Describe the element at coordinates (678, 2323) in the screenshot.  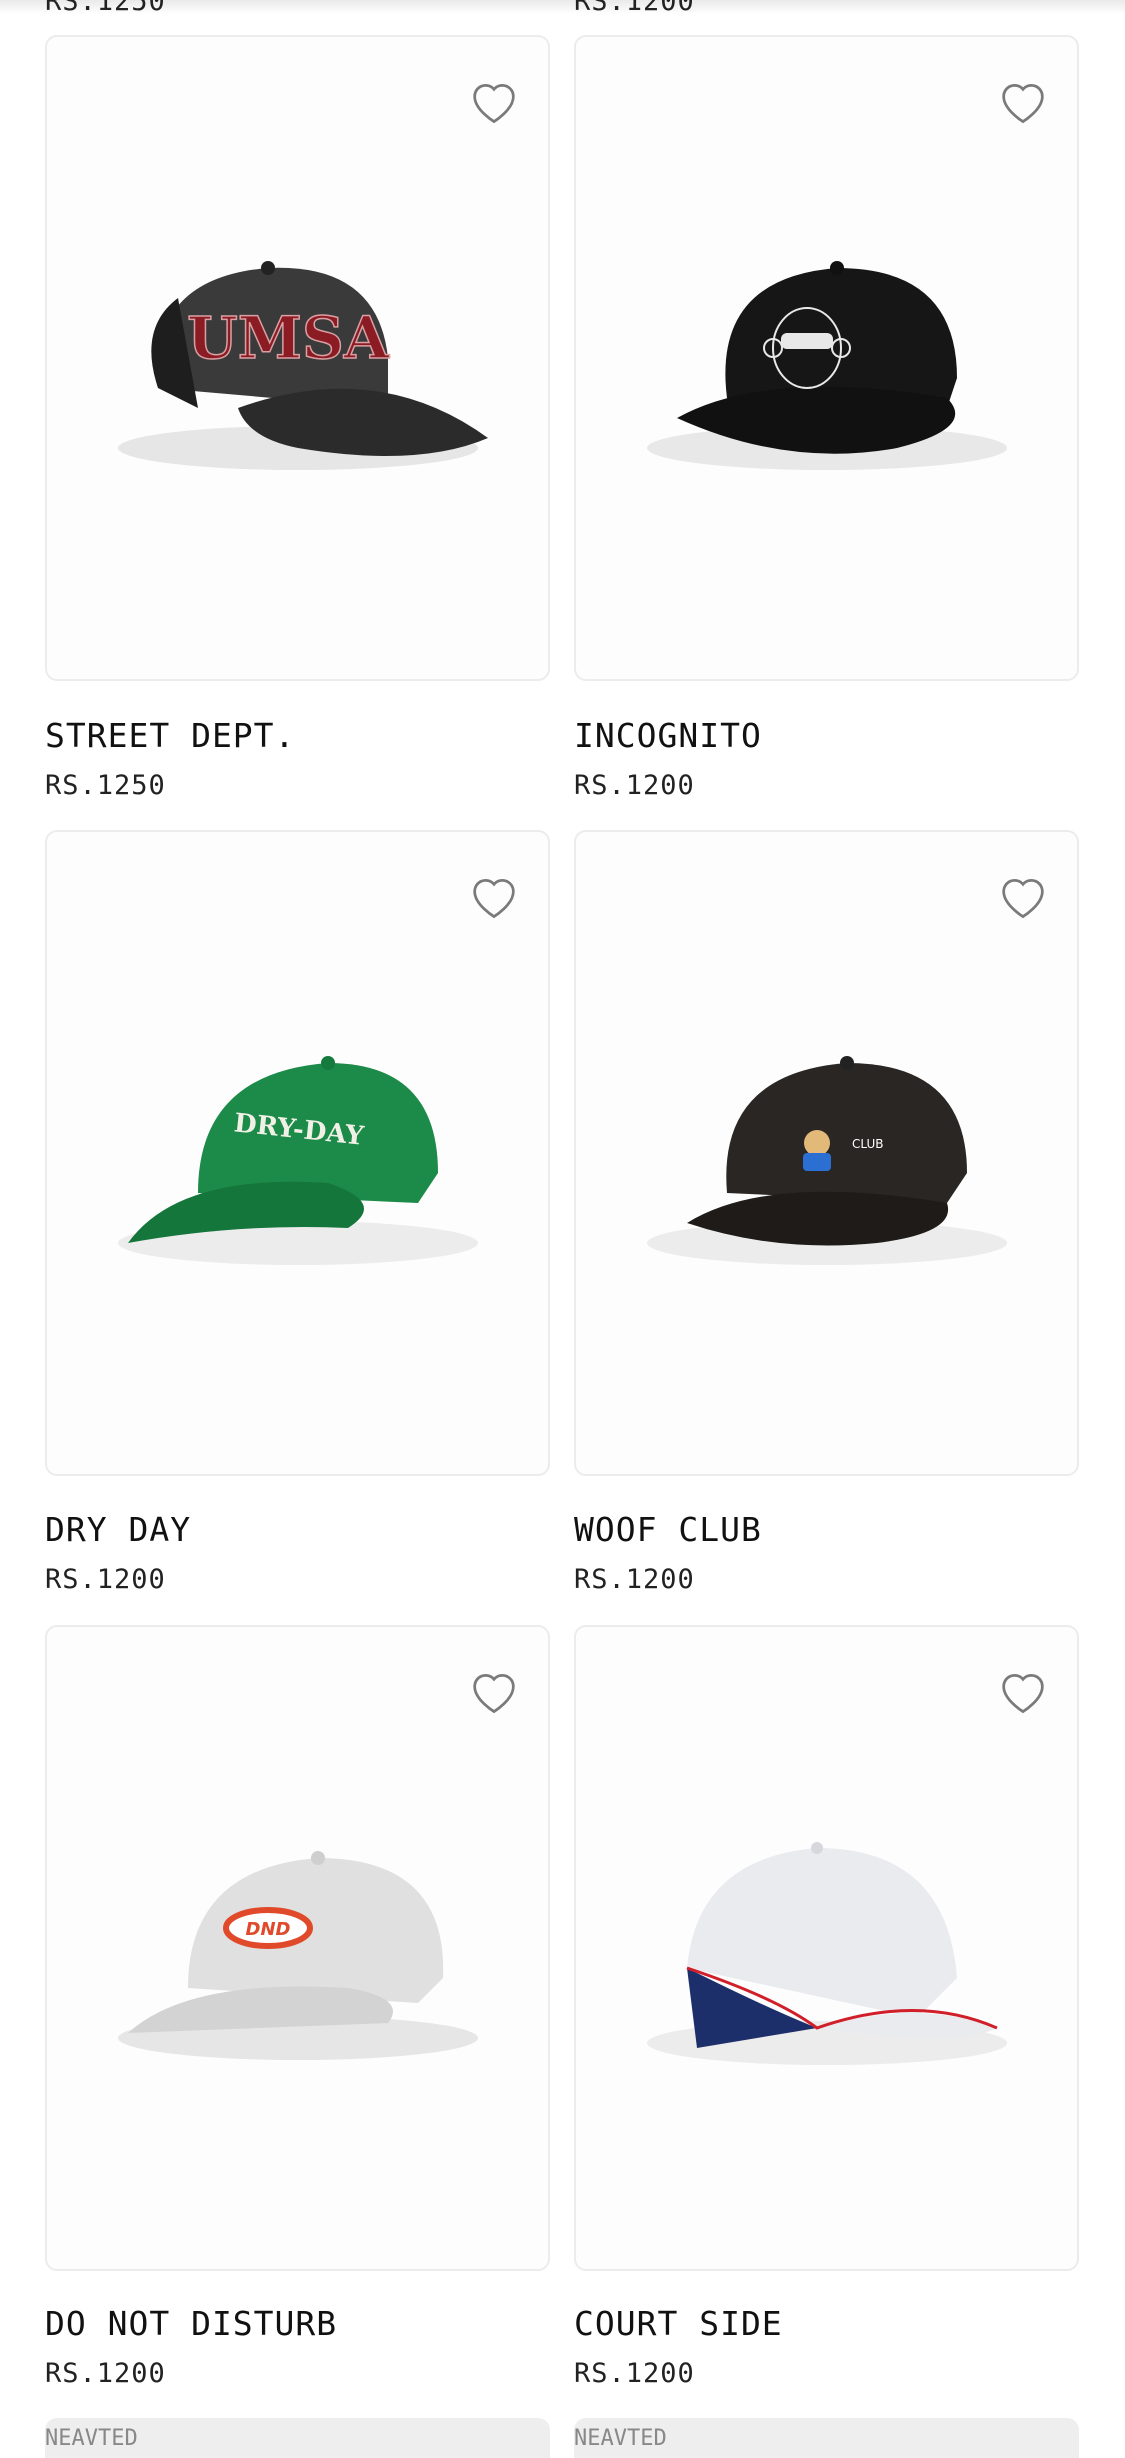
I see `product-name: COURT SIDE` at that location.